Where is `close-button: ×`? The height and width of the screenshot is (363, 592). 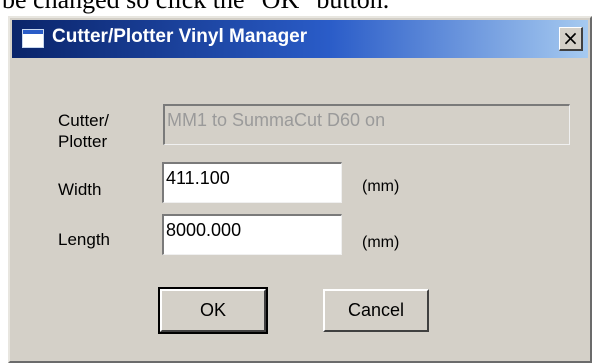
close-button: × is located at coordinates (571, 39).